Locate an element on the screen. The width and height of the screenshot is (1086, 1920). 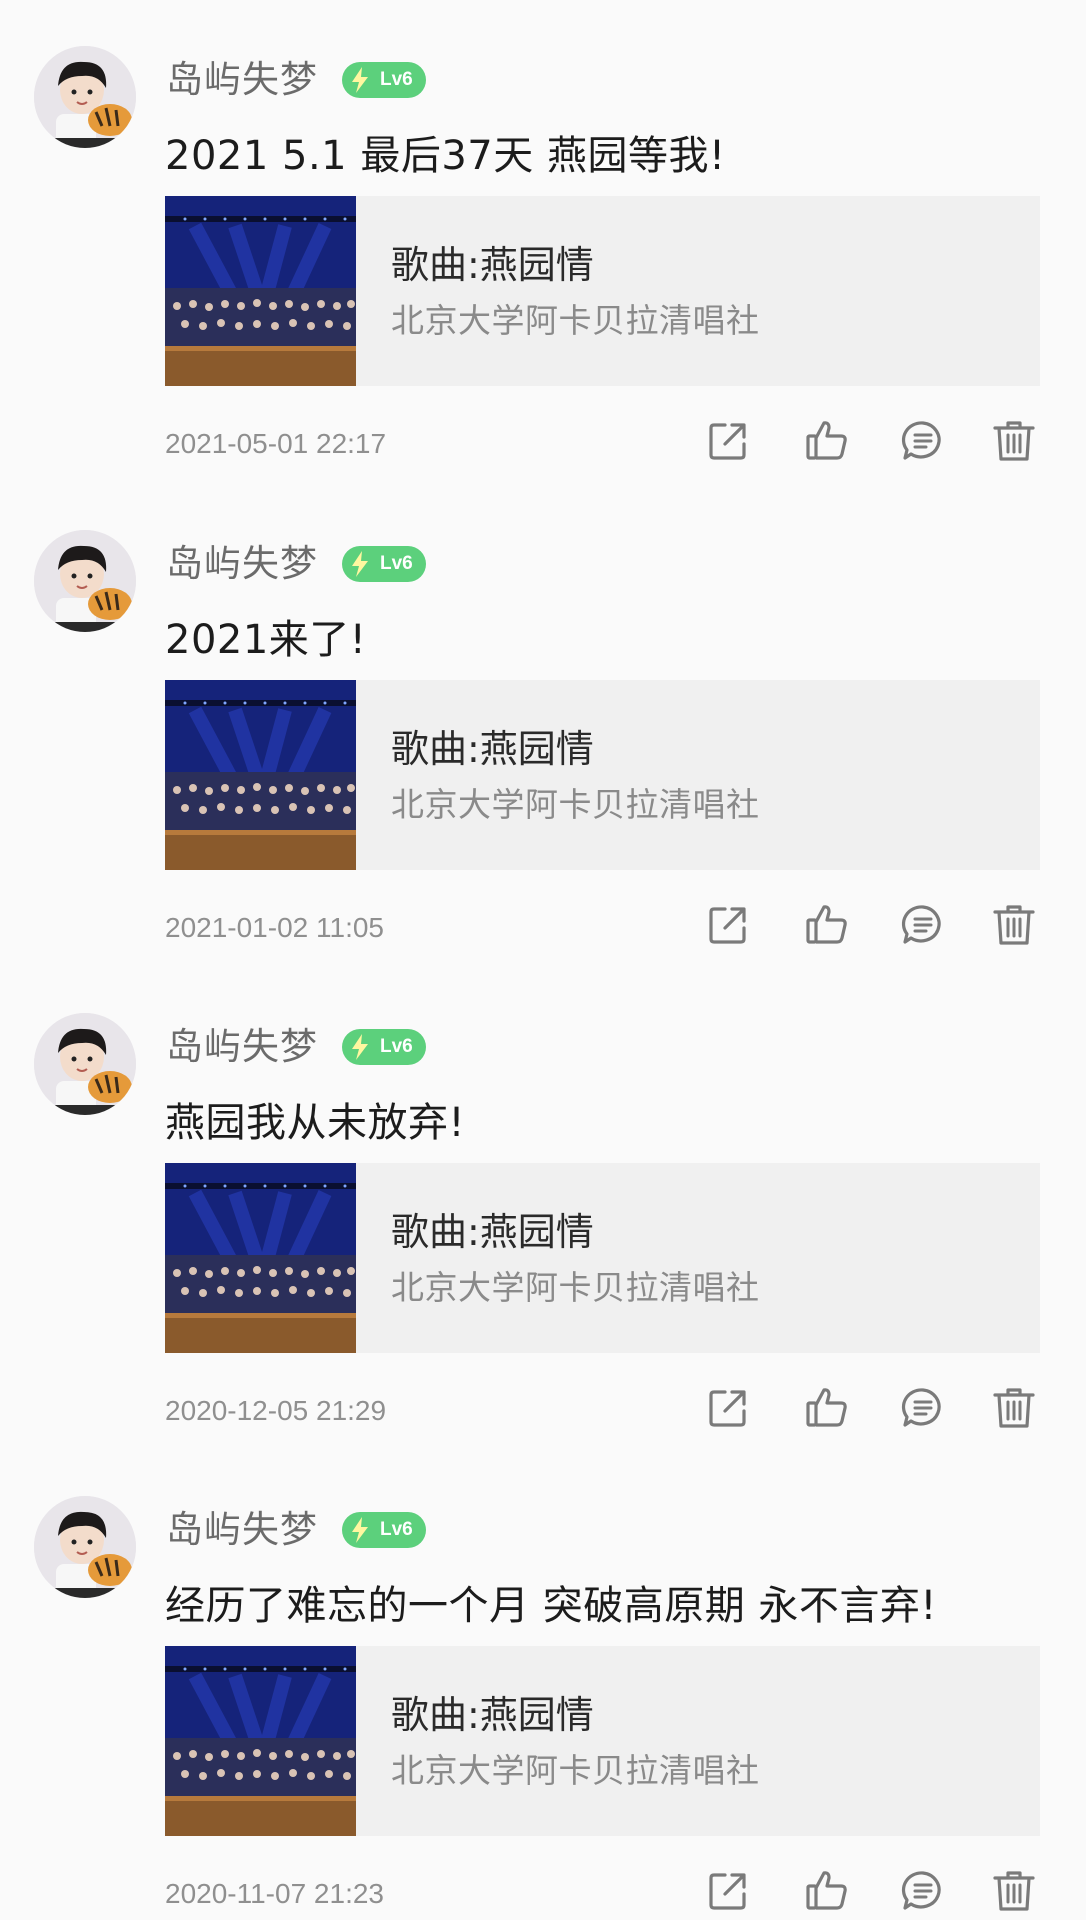
comment-text: 燕园我从未放弃! is located at coordinates (315, 1123).